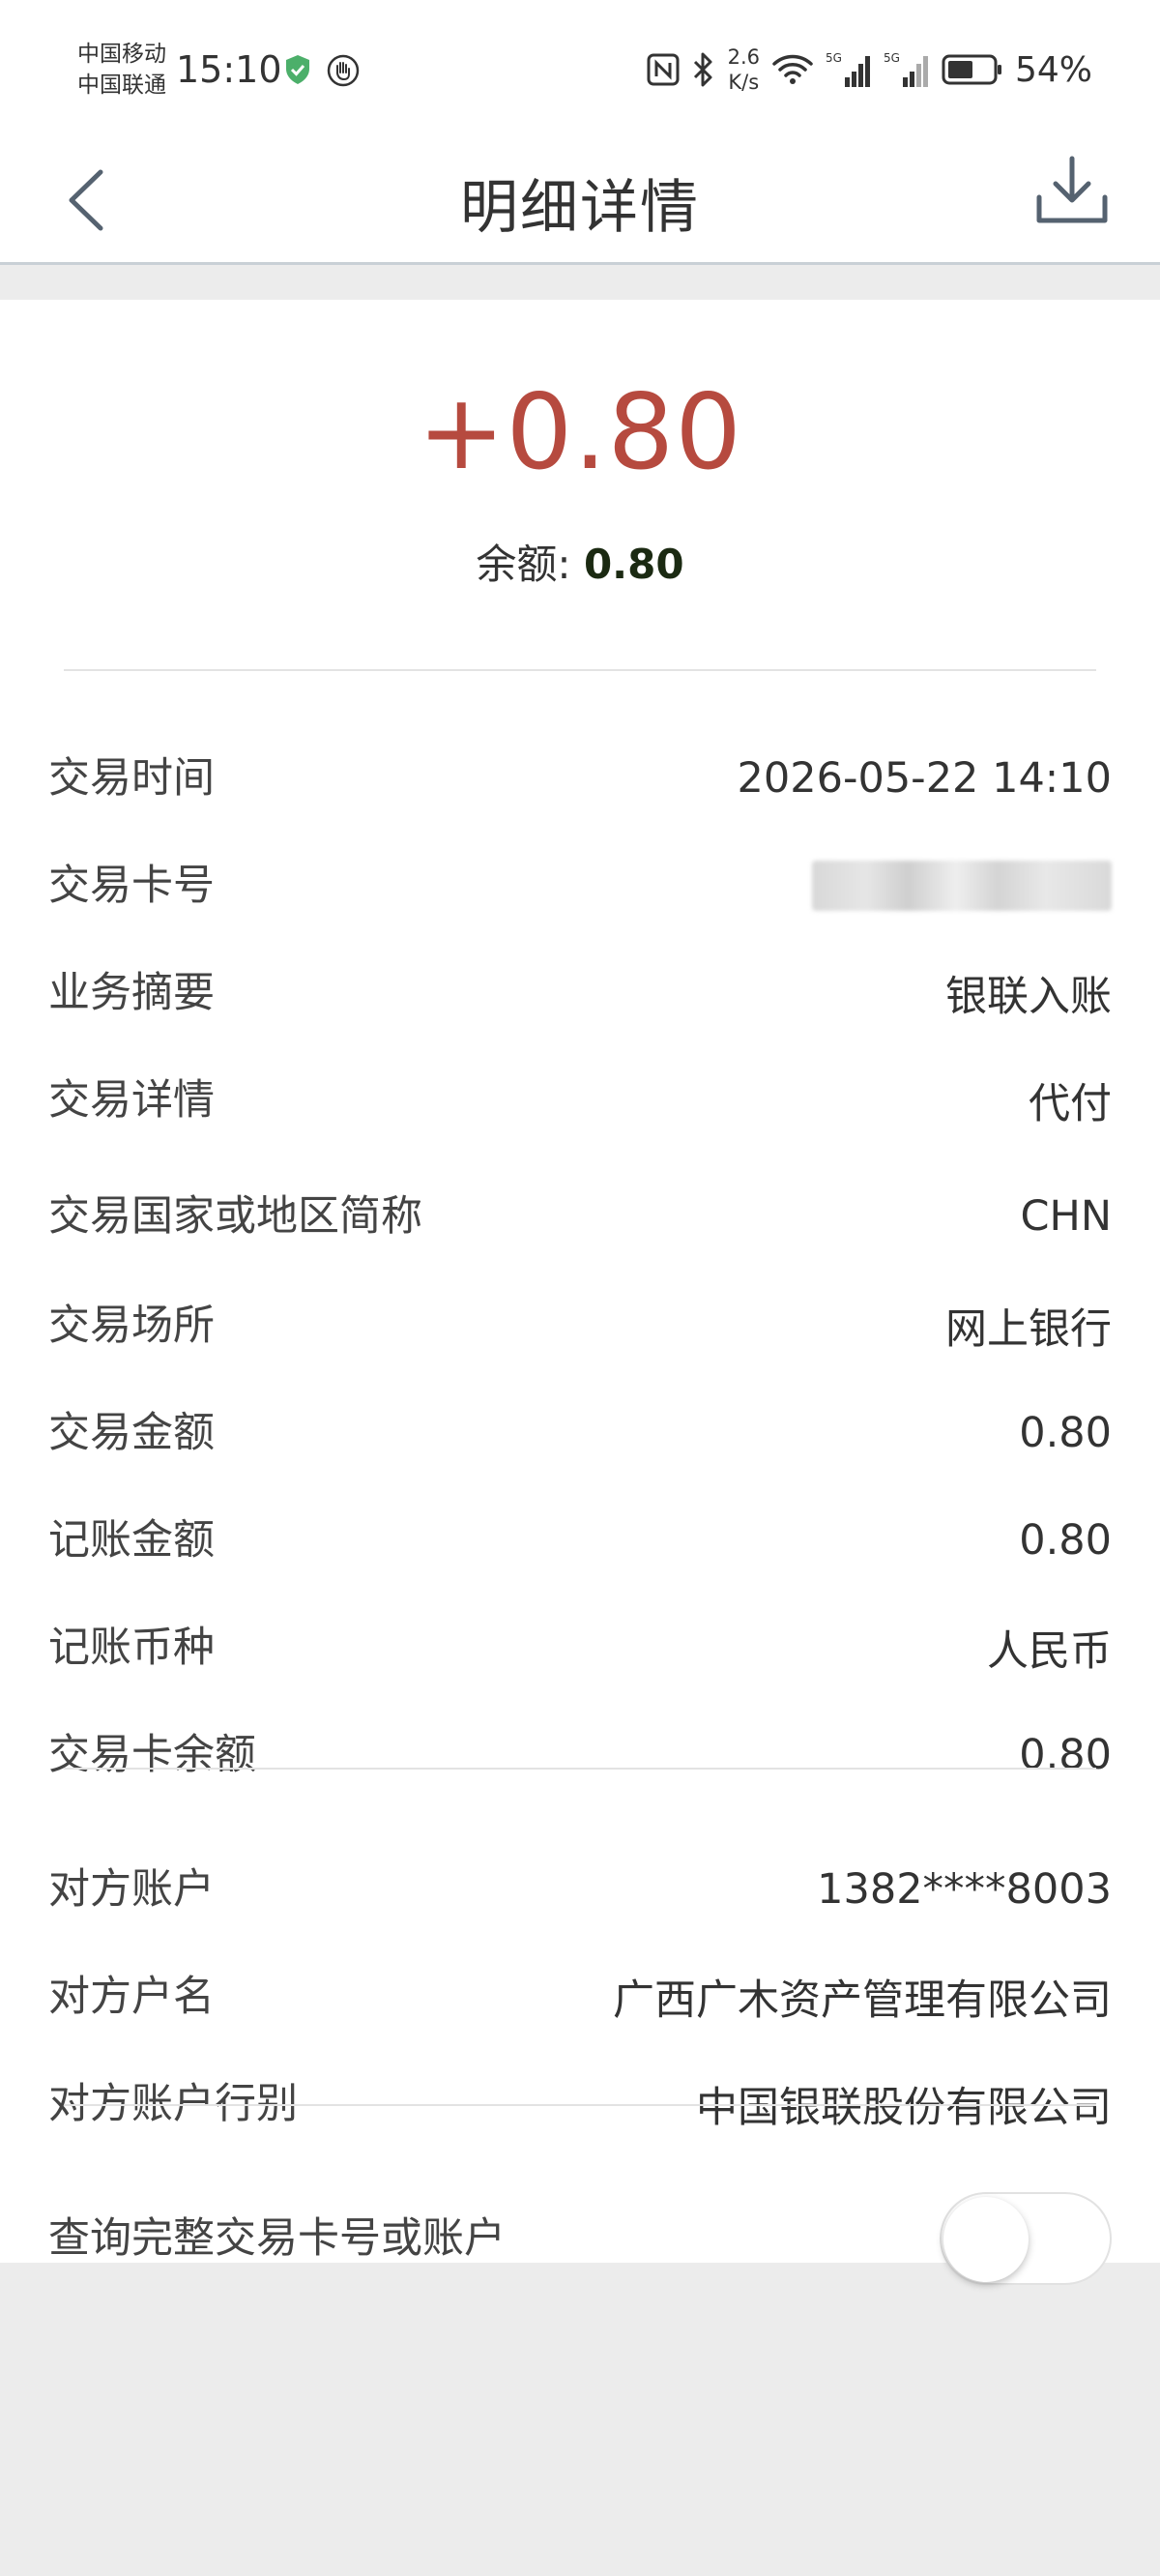  What do you see at coordinates (131, 993) in the screenshot?
I see `detail-label: 业务摘要` at bounding box center [131, 993].